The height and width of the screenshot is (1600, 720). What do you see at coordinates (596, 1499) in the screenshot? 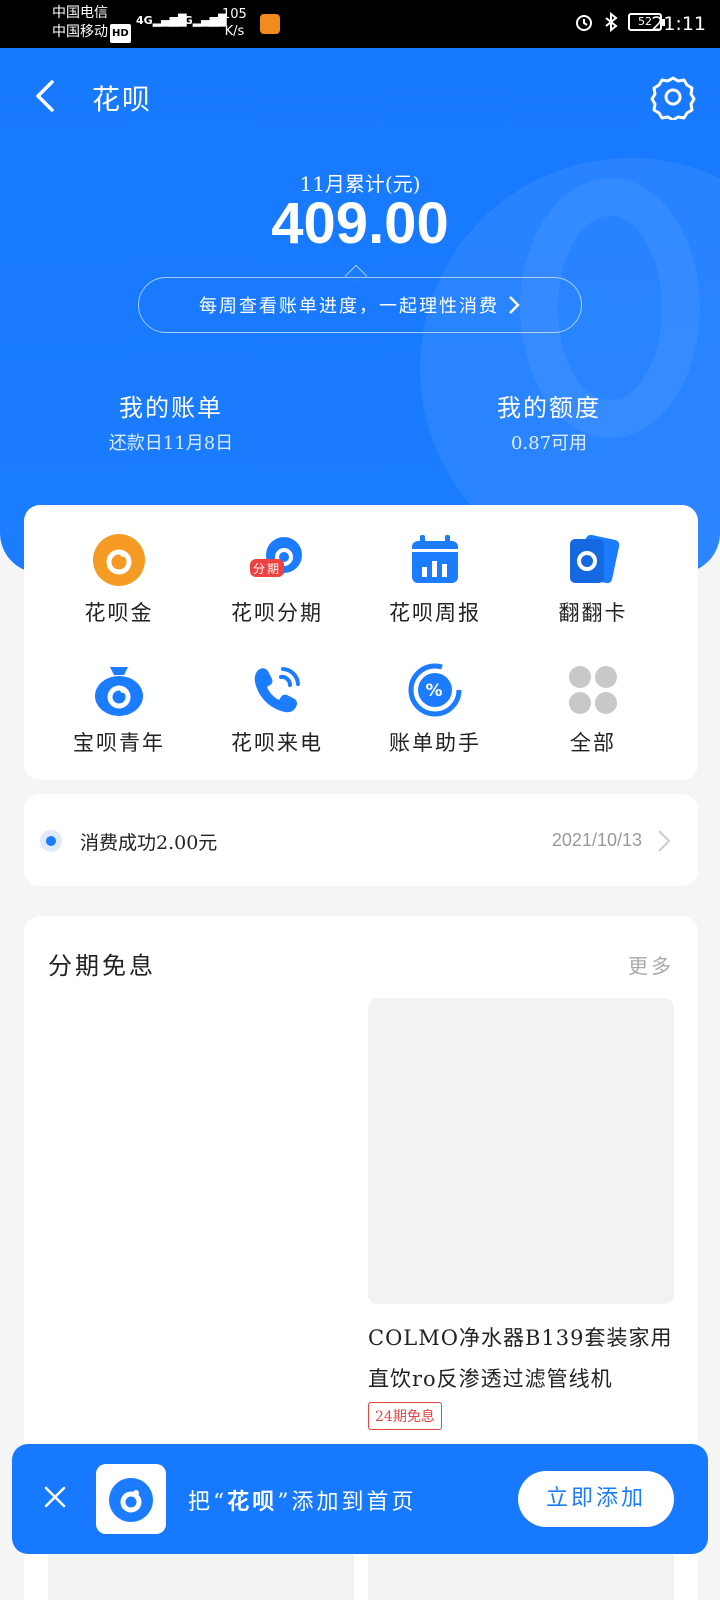
I see `add-now-button: 立即添加` at bounding box center [596, 1499].